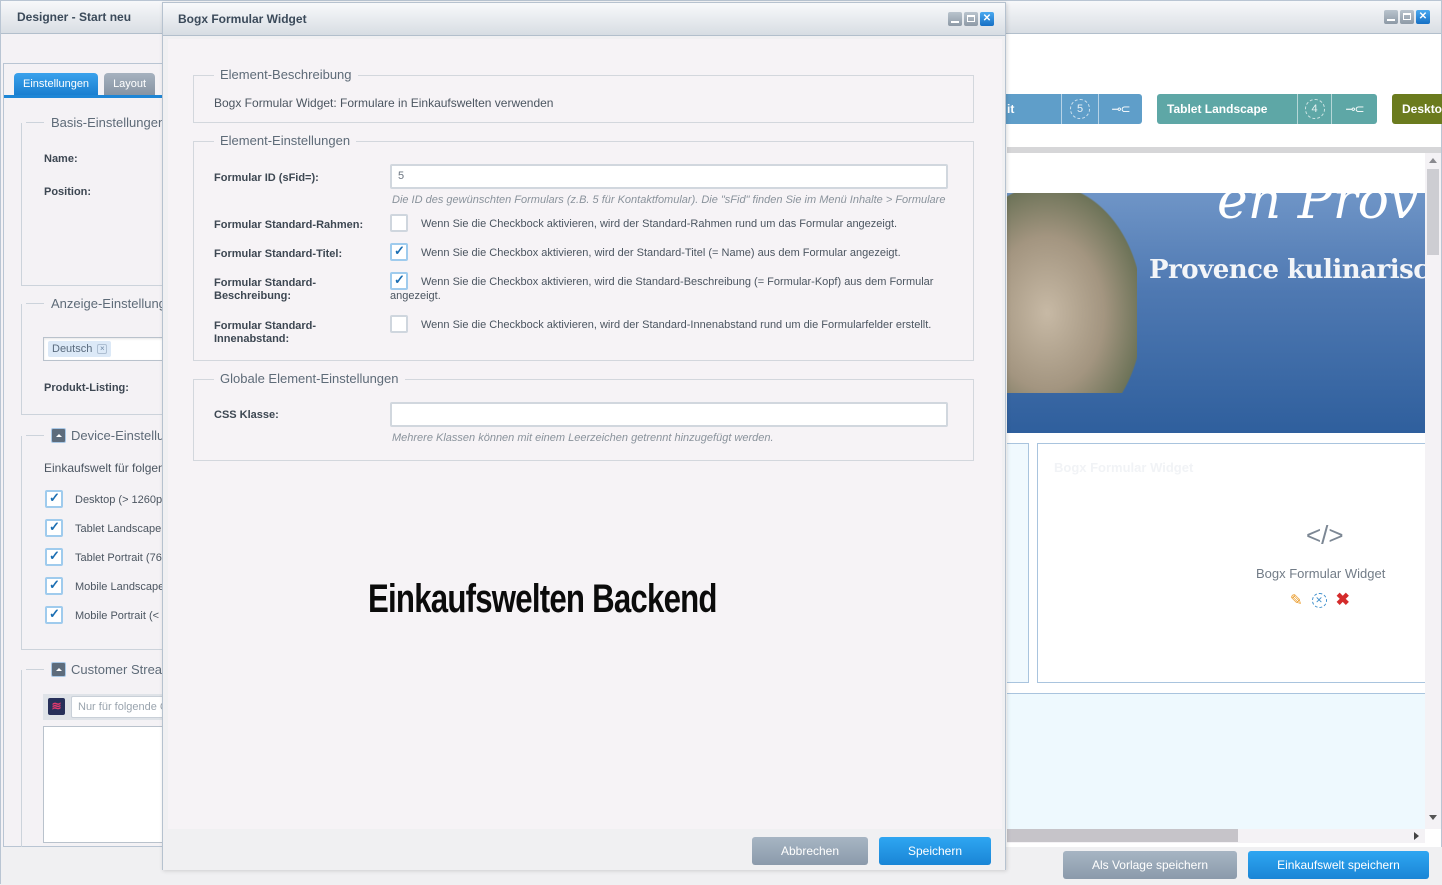 The height and width of the screenshot is (885, 1442). I want to click on cancel-button: Abbrechen, so click(810, 851).